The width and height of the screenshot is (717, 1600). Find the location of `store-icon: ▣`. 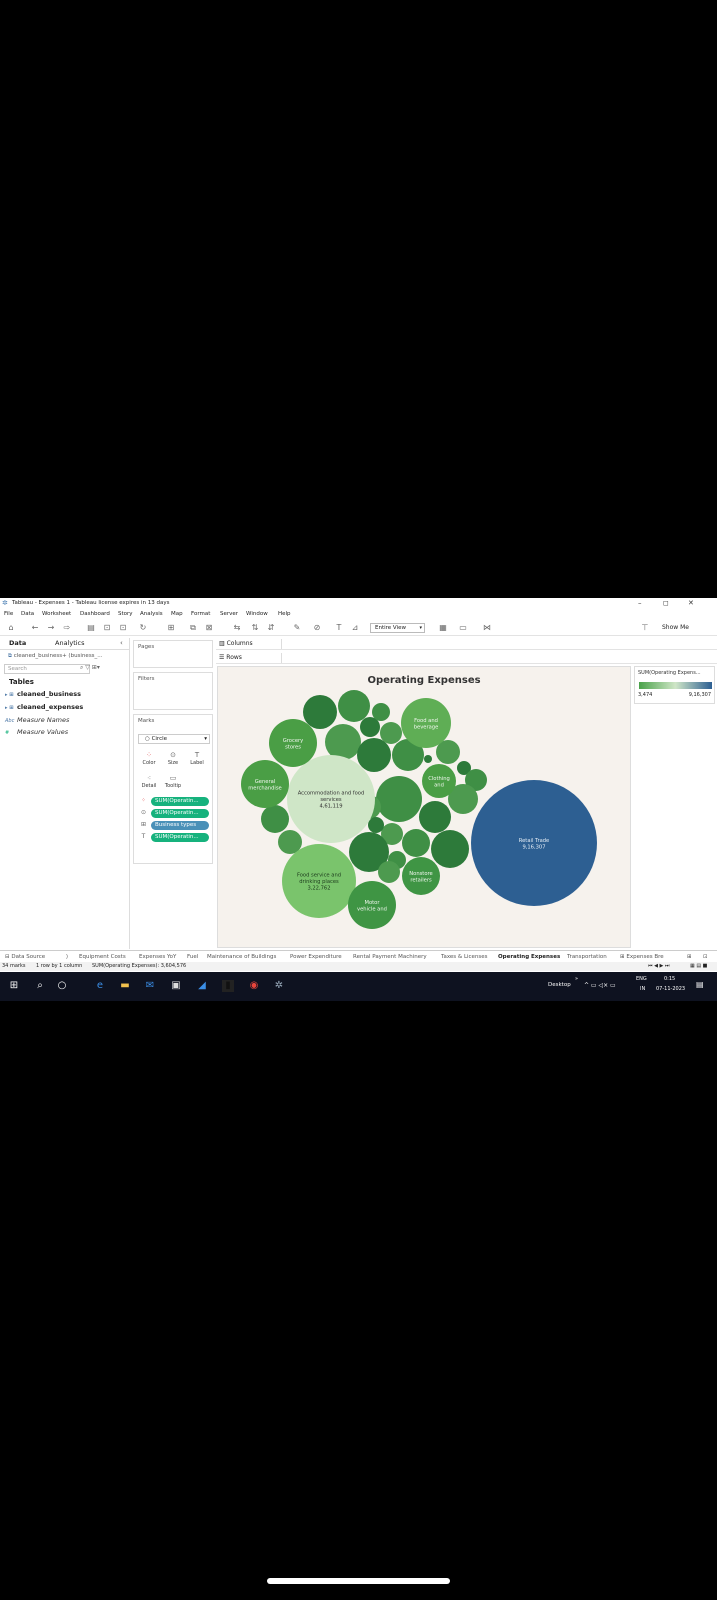

store-icon: ▣ is located at coordinates (176, 986).